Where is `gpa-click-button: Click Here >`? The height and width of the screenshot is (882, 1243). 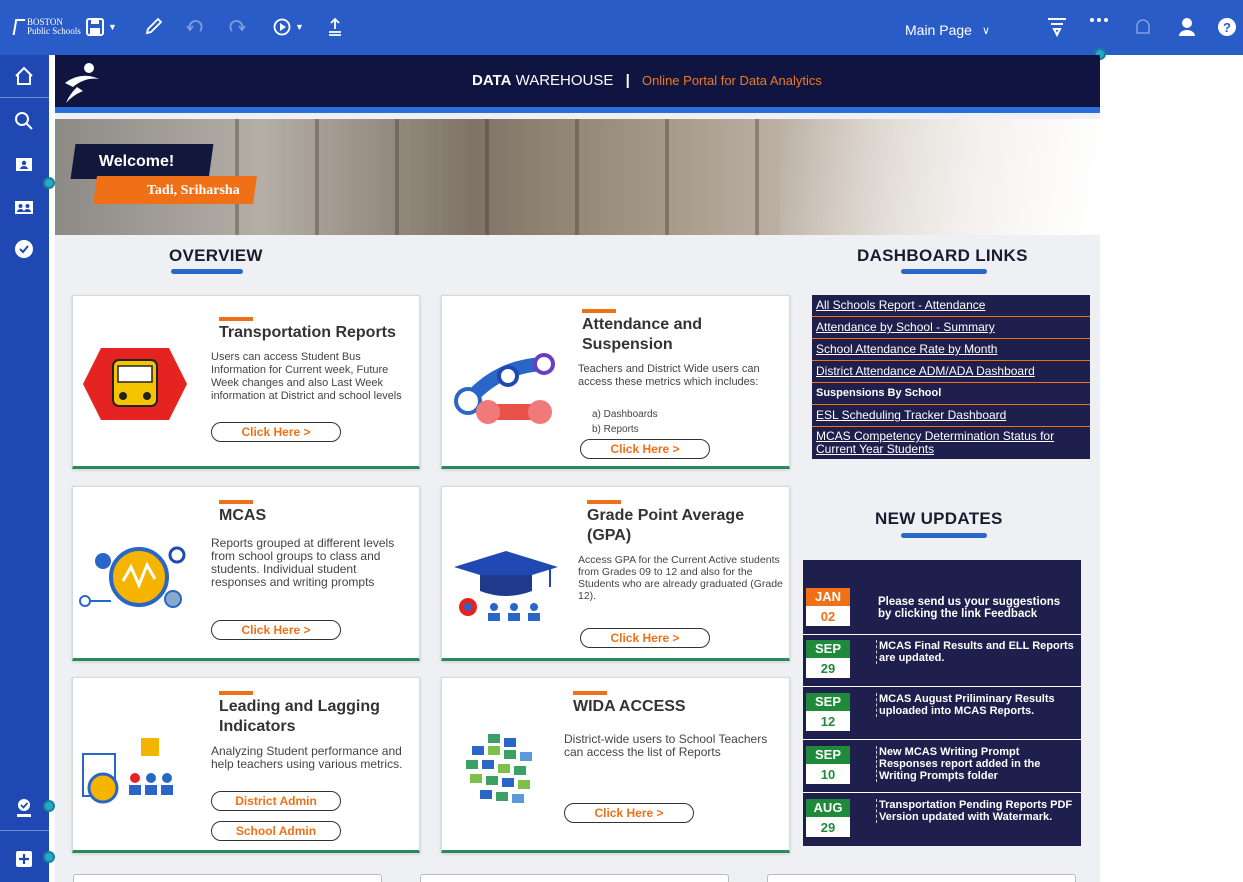
gpa-click-button: Click Here > is located at coordinates (645, 638).